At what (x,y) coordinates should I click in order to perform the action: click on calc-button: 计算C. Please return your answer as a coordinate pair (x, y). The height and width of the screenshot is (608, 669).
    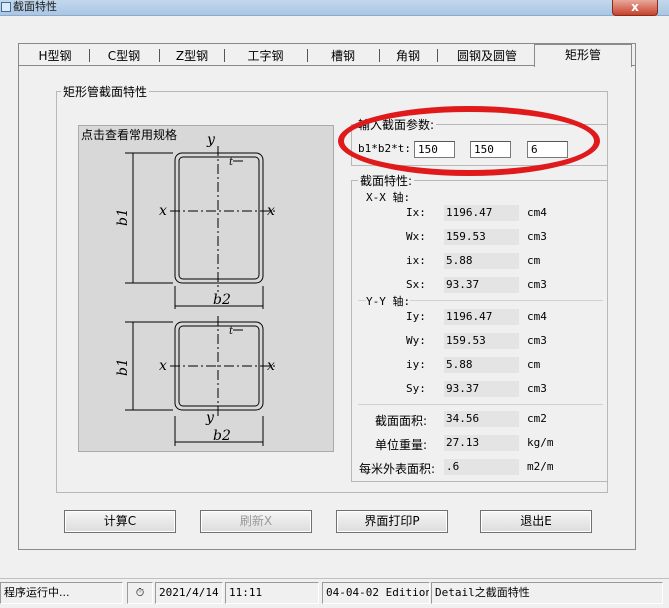
    Looking at the image, I should click on (120, 521).